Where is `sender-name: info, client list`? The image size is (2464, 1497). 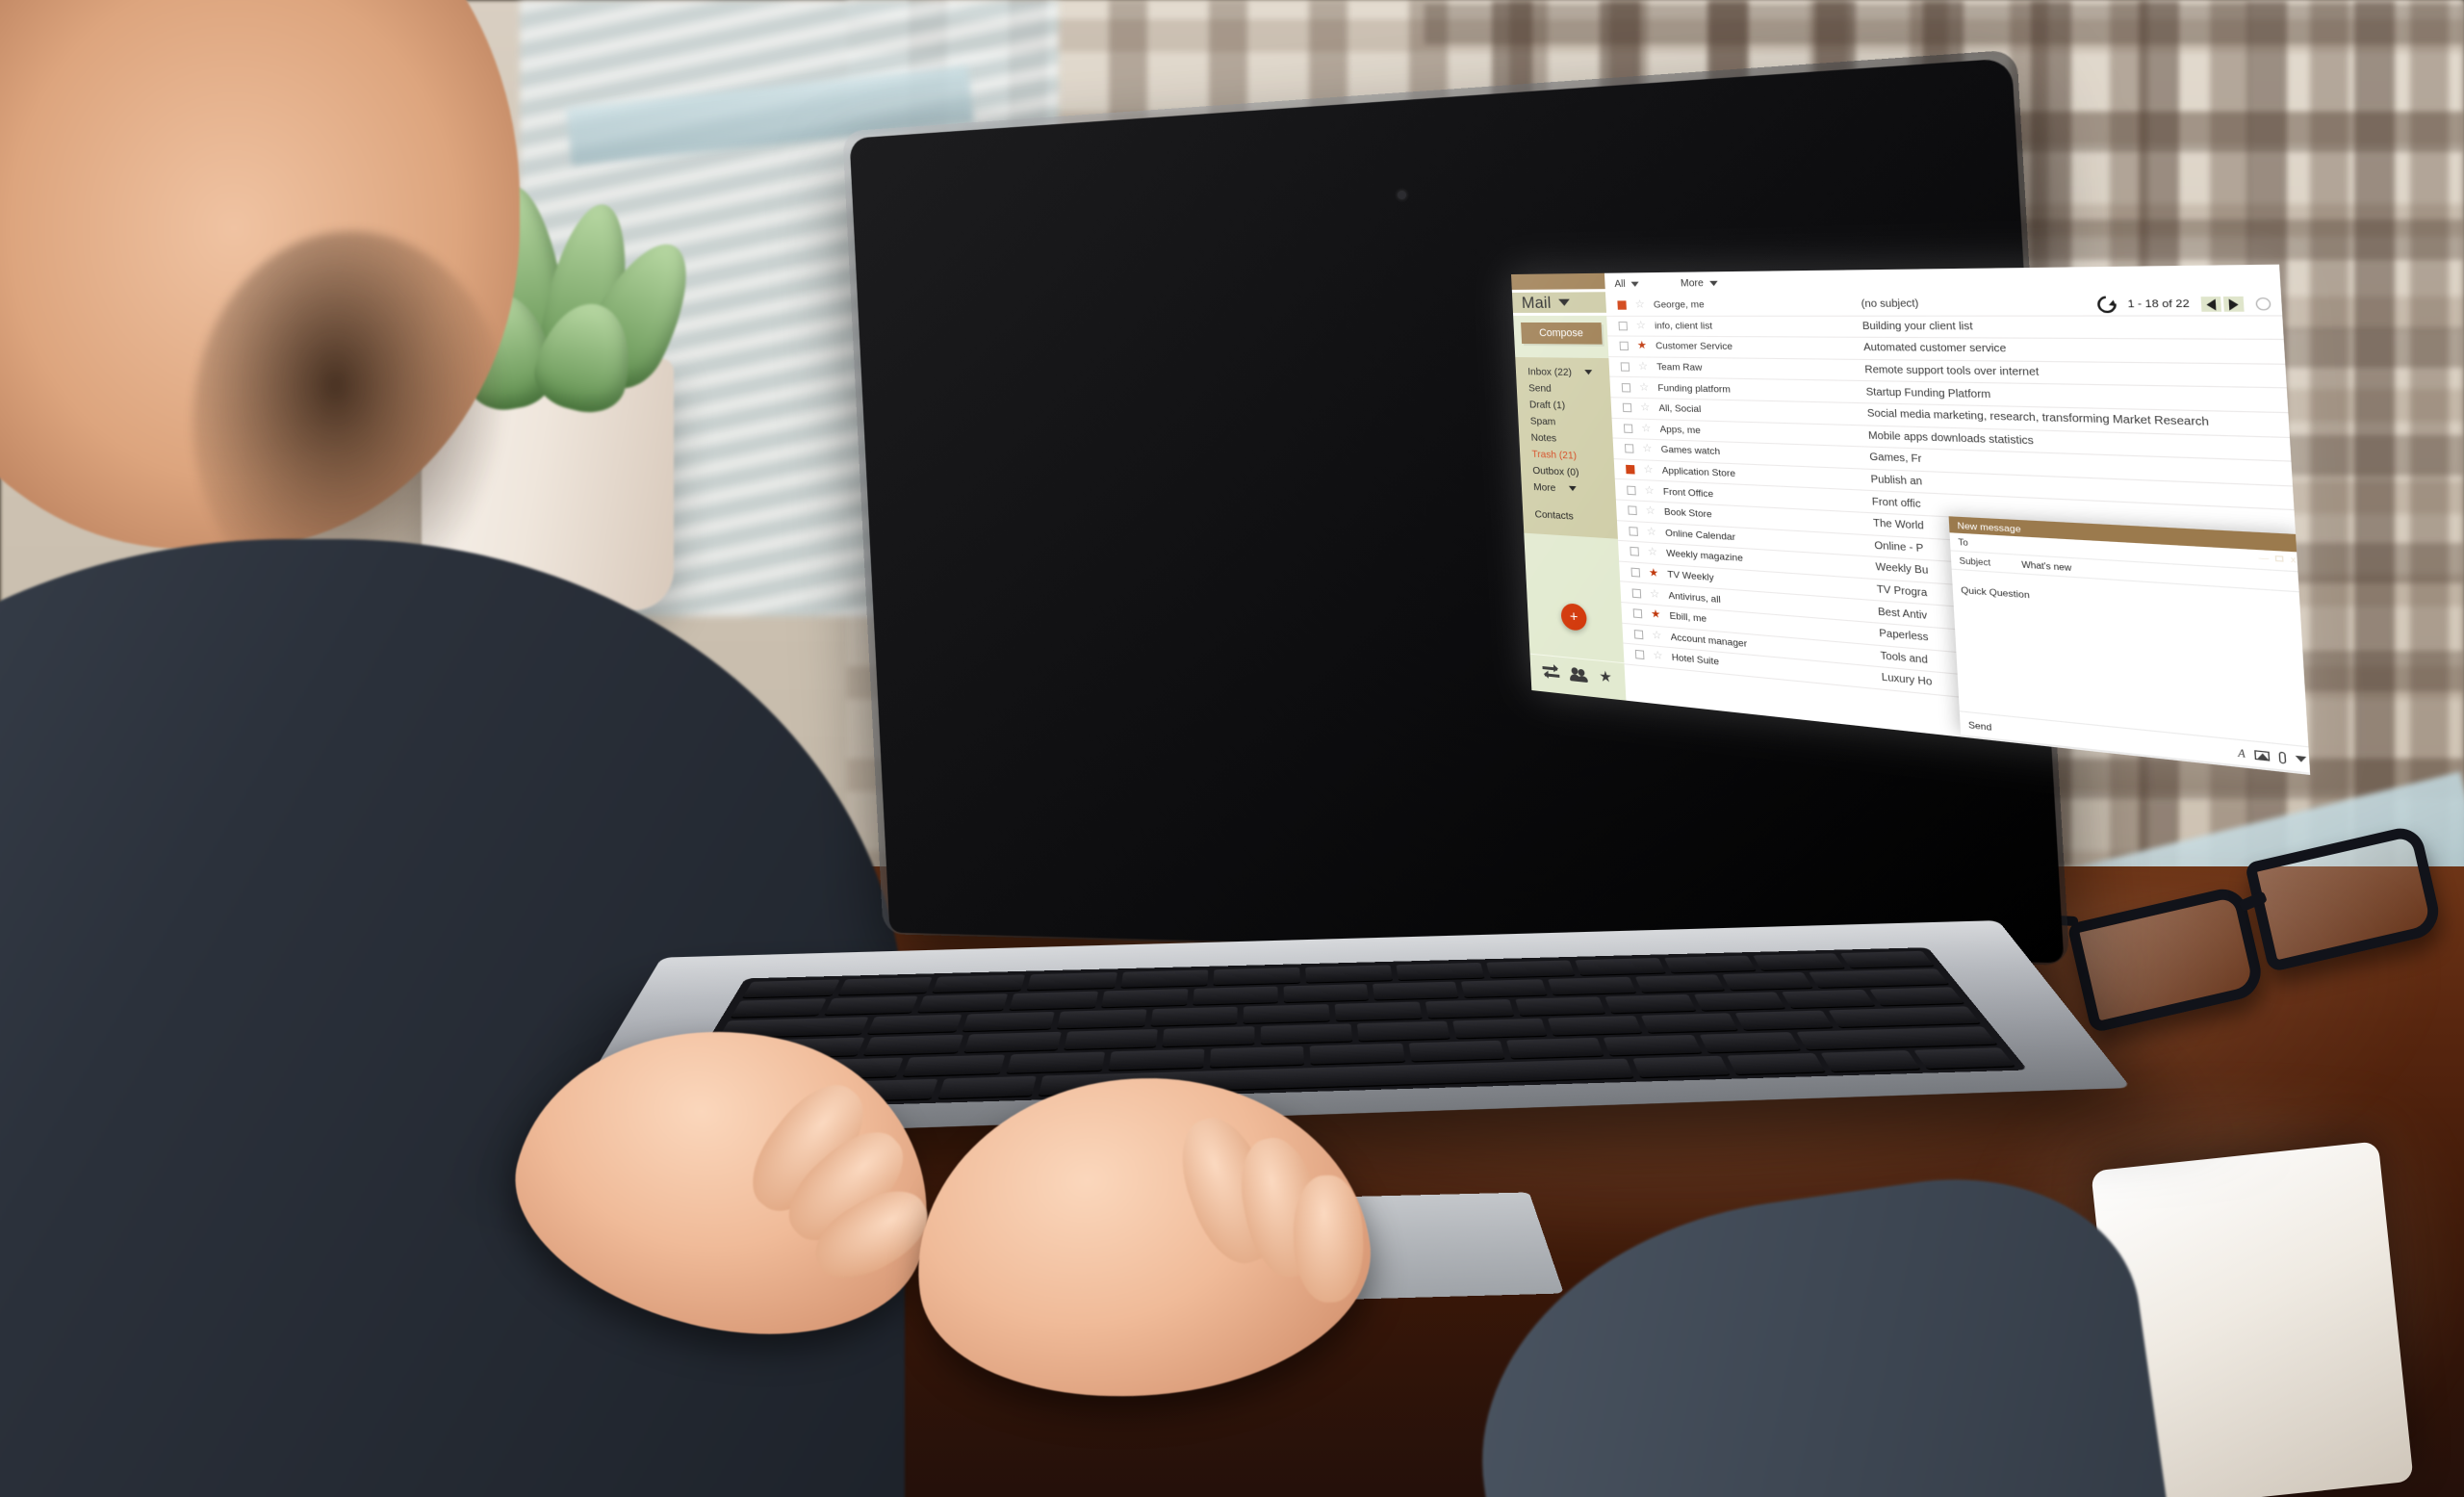 sender-name: info, client list is located at coordinates (1683, 326).